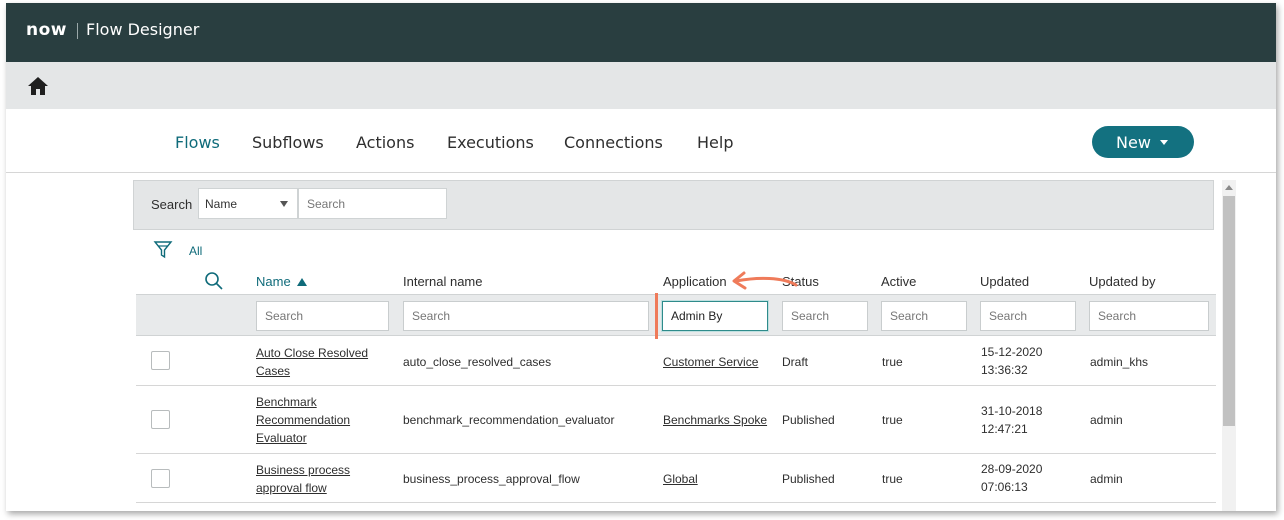 Image resolution: width=1284 pixels, height=520 pixels. What do you see at coordinates (1011, 361) in the screenshot?
I see `row-updated: 15-12-2020 13:36:32` at bounding box center [1011, 361].